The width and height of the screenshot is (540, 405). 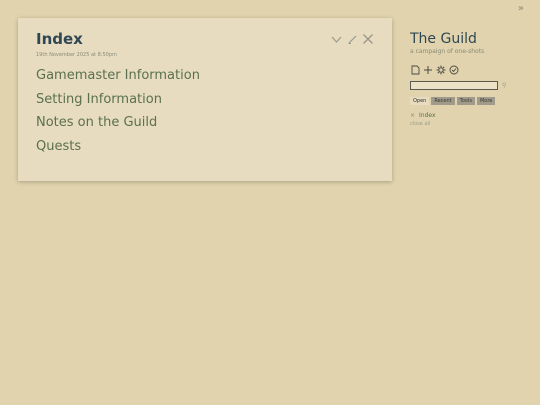 What do you see at coordinates (59, 39) in the screenshot?
I see `tiddler-title: Index` at bounding box center [59, 39].